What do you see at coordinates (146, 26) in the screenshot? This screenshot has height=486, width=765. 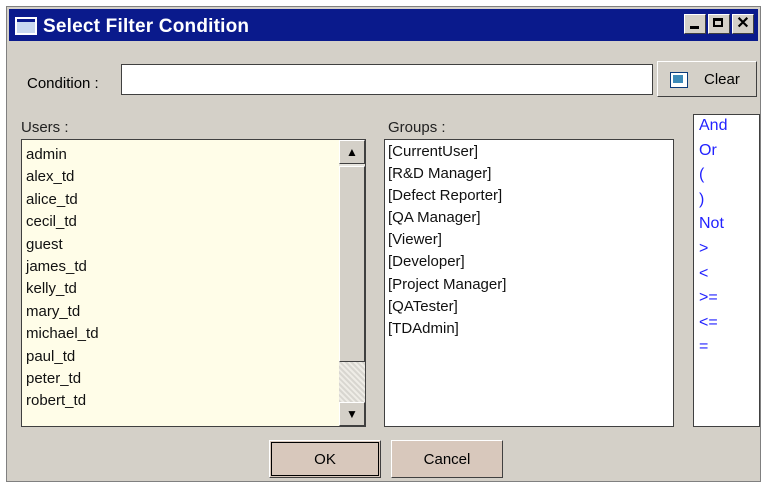 I see `window-title: Select Filter Condition` at bounding box center [146, 26].